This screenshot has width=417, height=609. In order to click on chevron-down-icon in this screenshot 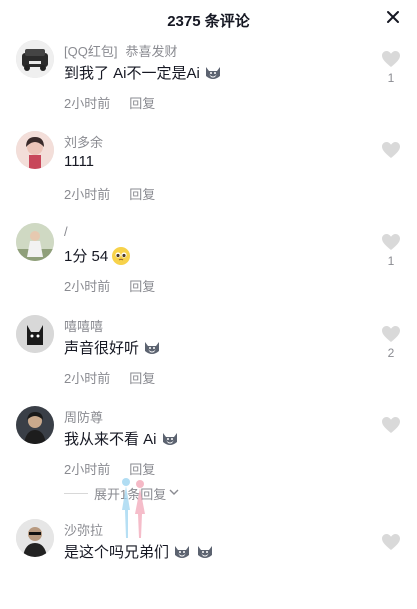, I will do `click(174, 493)`.